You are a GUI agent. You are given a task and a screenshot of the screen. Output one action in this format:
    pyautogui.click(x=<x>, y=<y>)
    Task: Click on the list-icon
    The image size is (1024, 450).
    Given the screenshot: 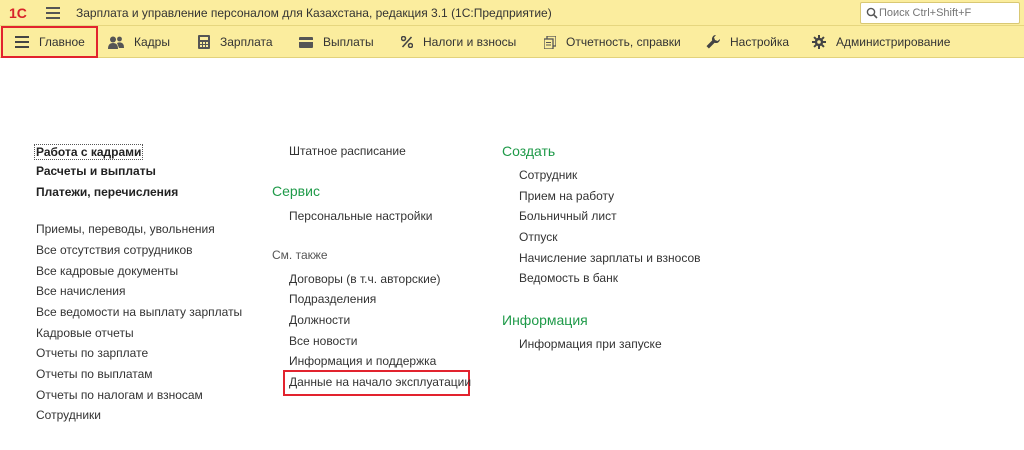 What is the action you would take?
    pyautogui.click(x=22, y=42)
    